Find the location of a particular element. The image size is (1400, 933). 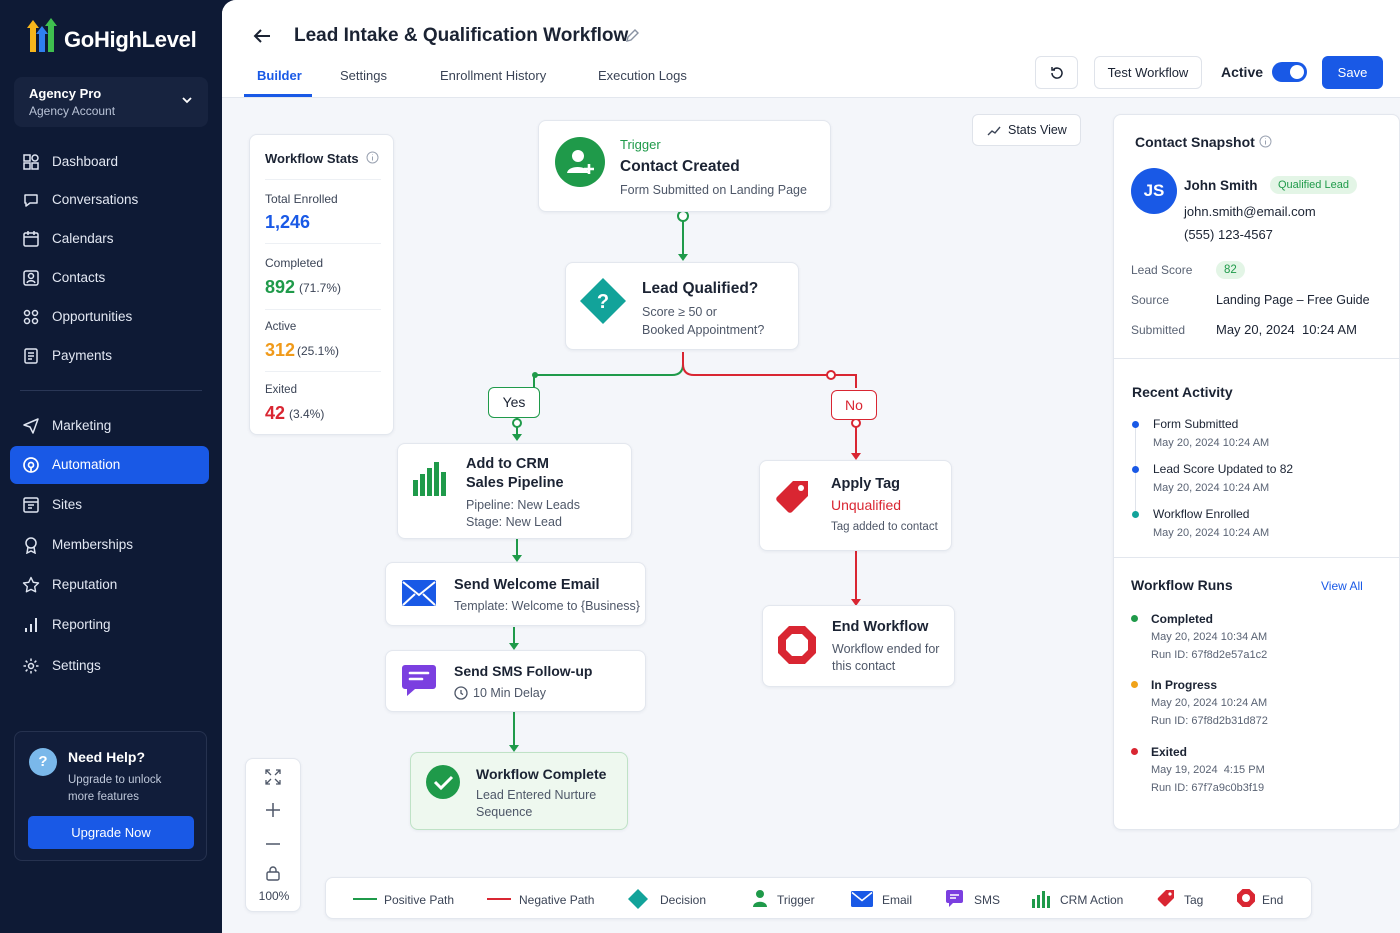

sidebar-item-reporting: Reporting is located at coordinates (109, 625).